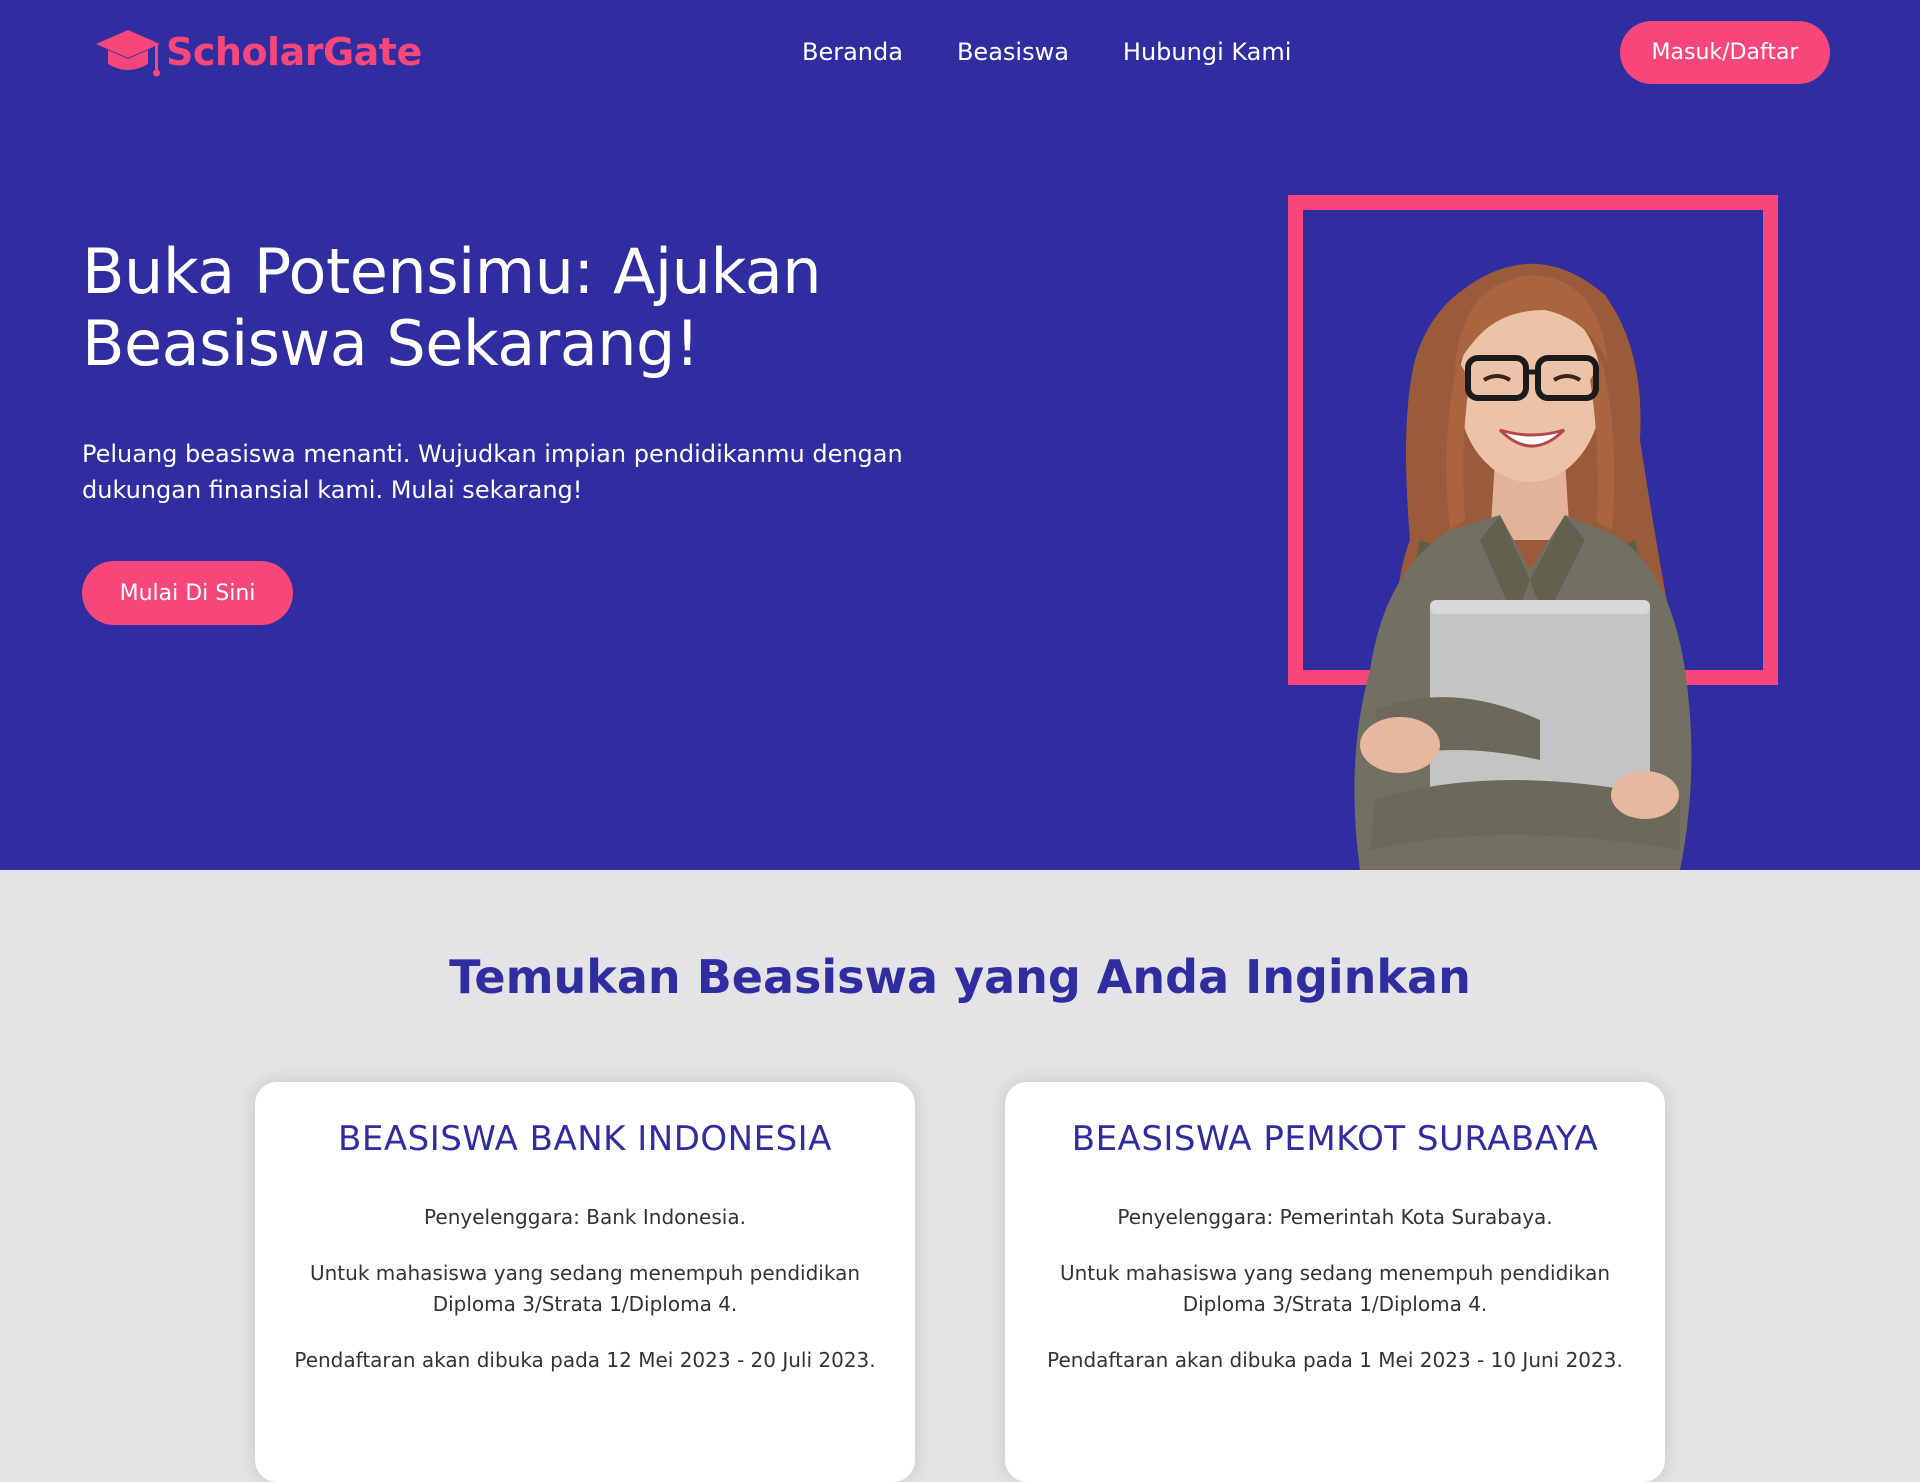  What do you see at coordinates (585, 1139) in the screenshot?
I see `card-title: BEASISWA BANK INDONESIA` at bounding box center [585, 1139].